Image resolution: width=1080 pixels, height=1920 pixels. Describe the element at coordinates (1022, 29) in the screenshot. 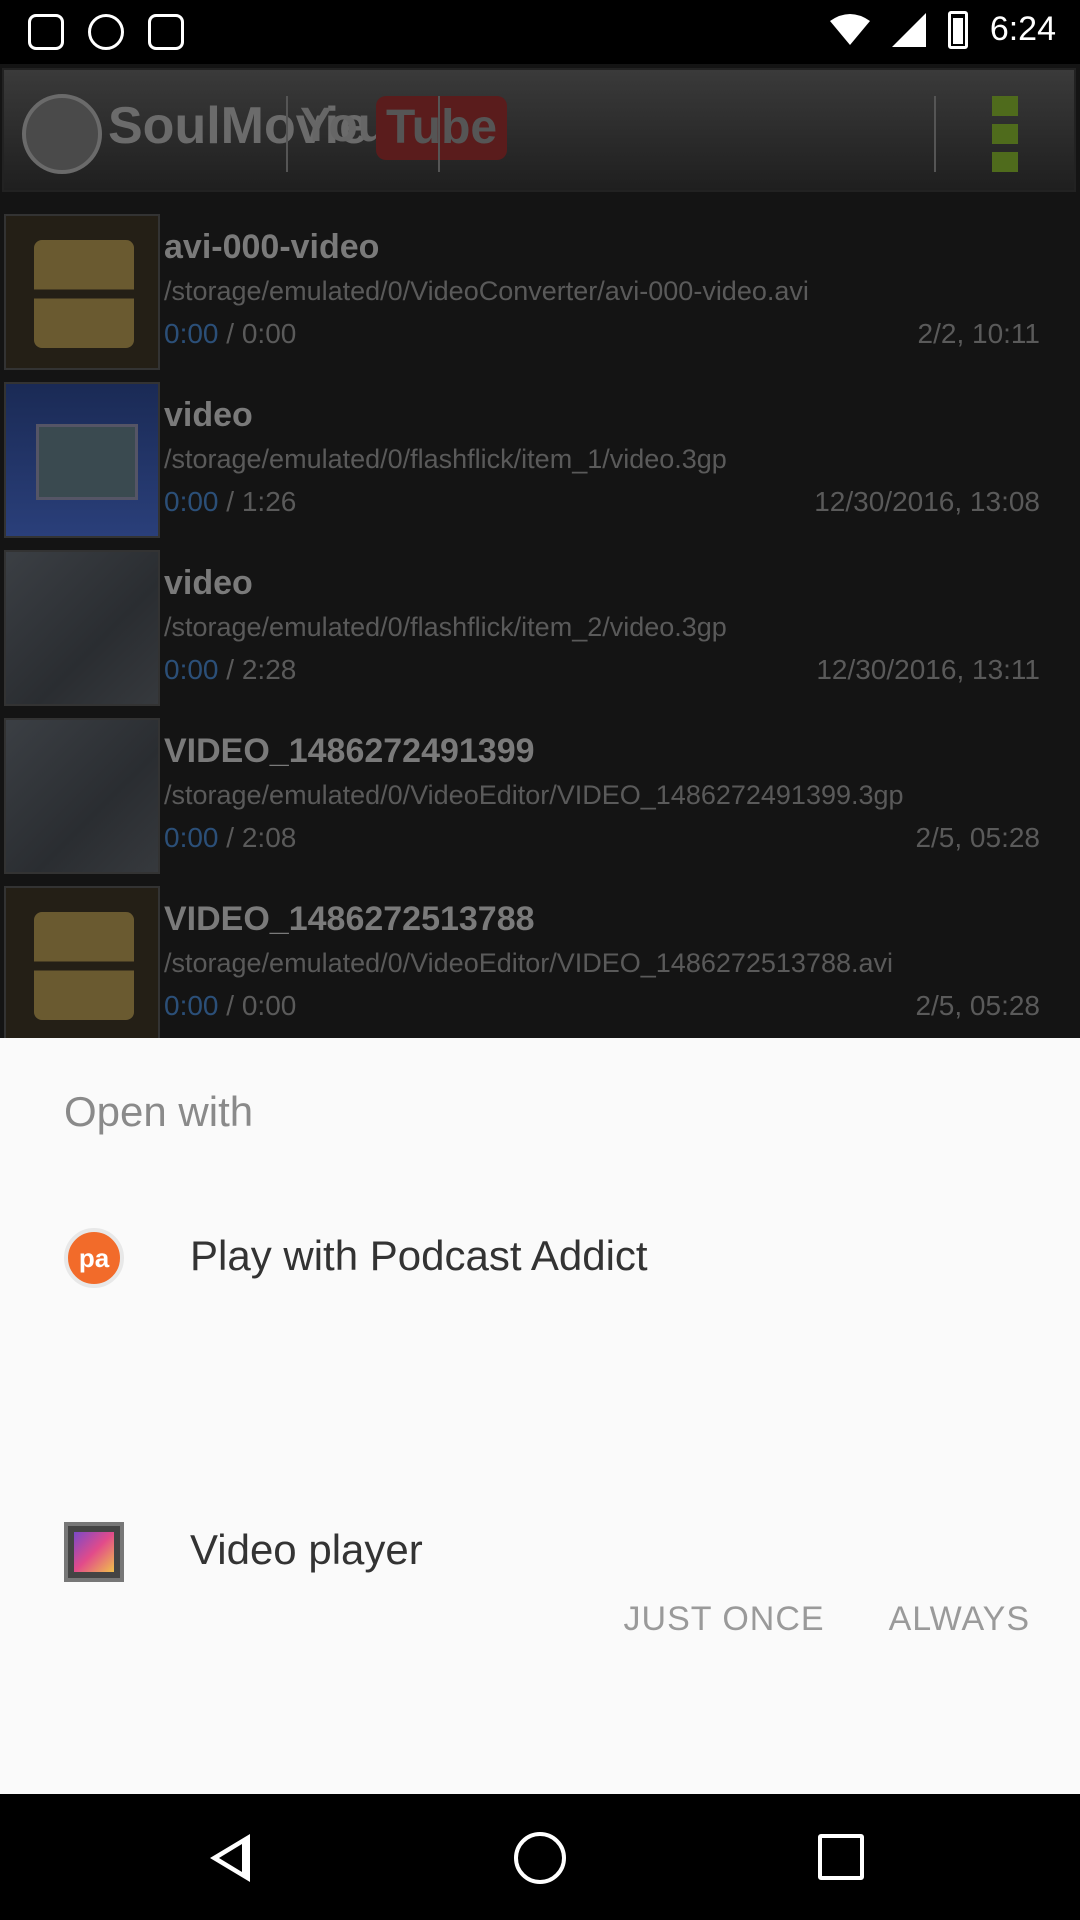

I see `clock-time: 6:24` at that location.